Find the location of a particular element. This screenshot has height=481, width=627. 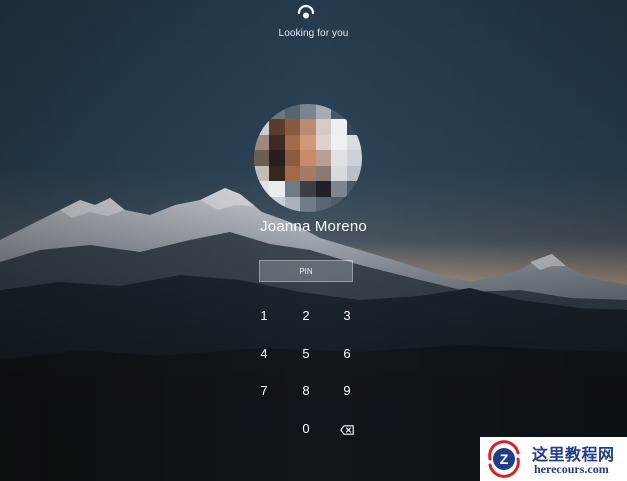

keypad-key-2: 2 is located at coordinates (306, 316).